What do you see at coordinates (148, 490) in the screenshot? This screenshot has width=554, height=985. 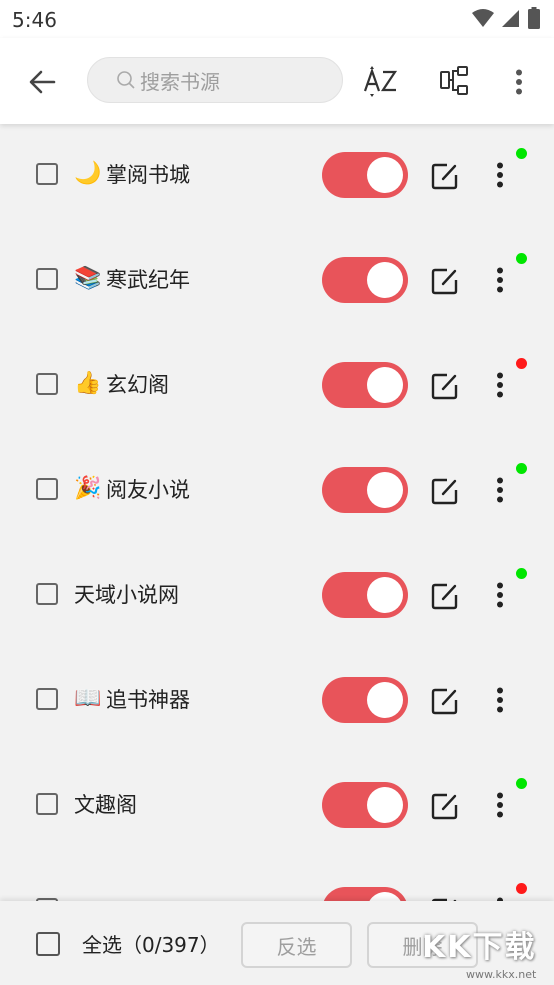 I see `source-name: 阅友小说` at bounding box center [148, 490].